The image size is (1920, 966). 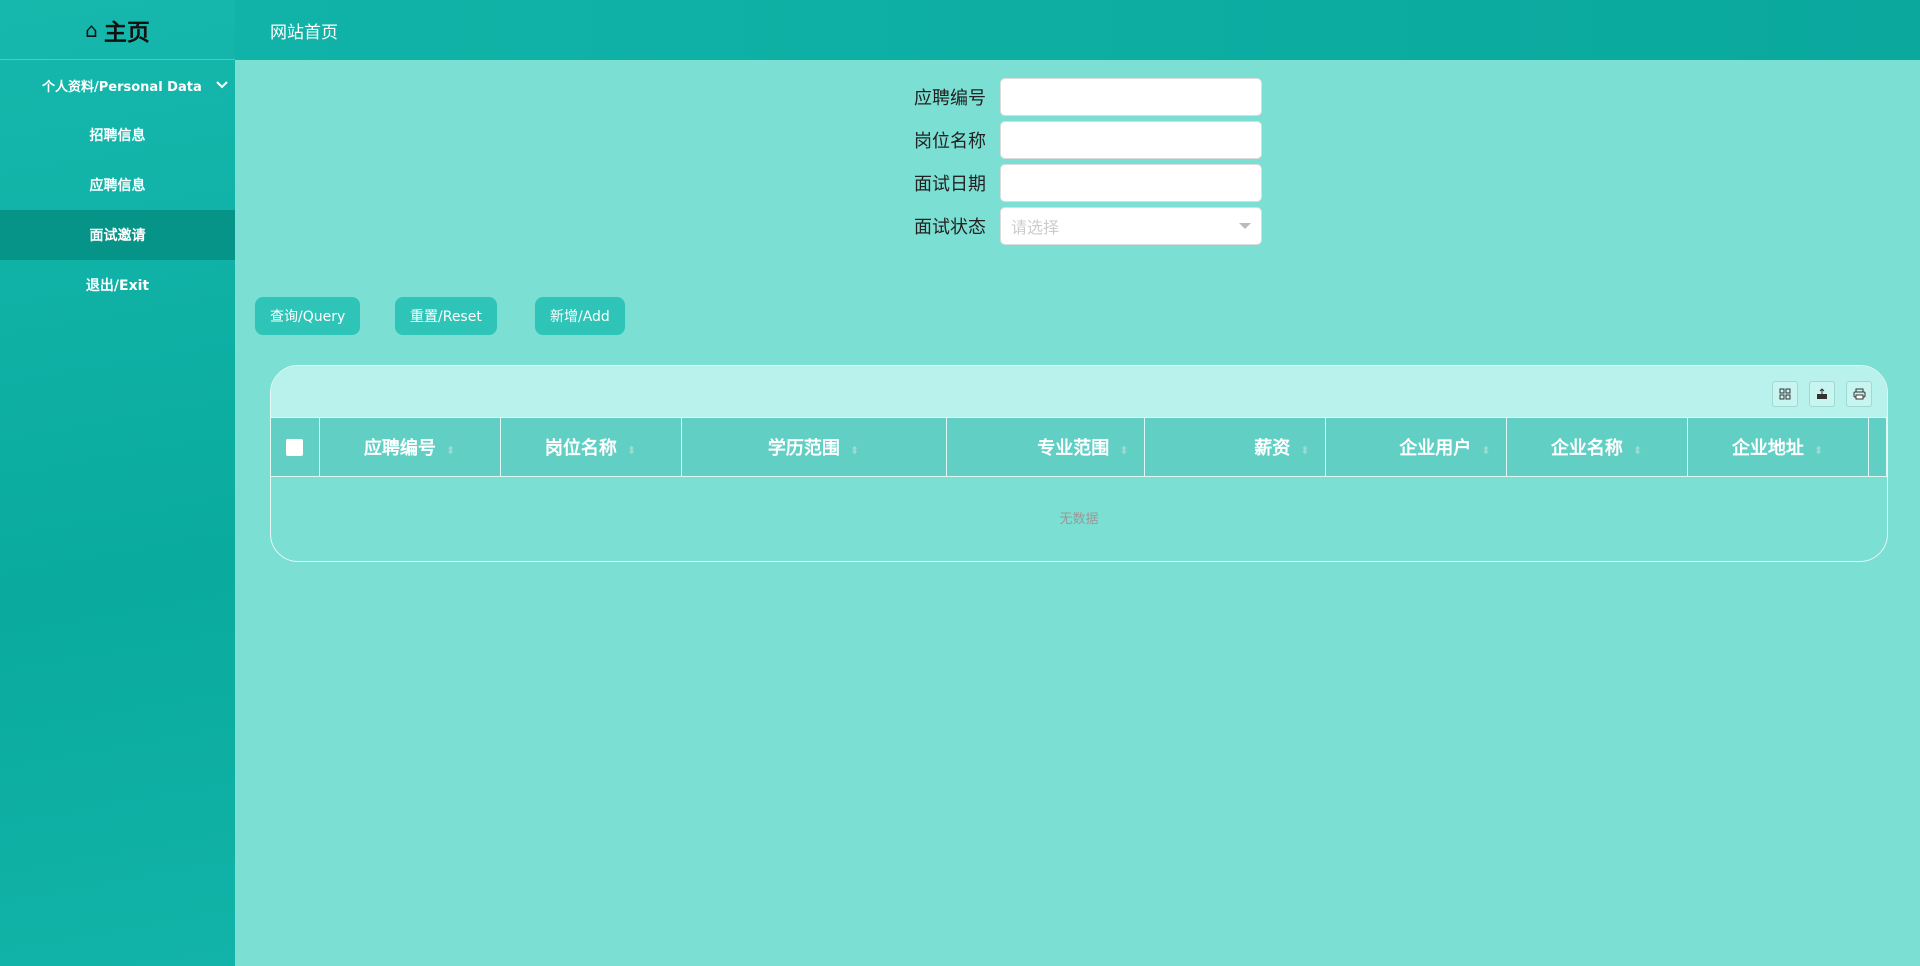 I want to click on sidebar-item-interview-invite: 面试邀请, so click(x=117, y=235).